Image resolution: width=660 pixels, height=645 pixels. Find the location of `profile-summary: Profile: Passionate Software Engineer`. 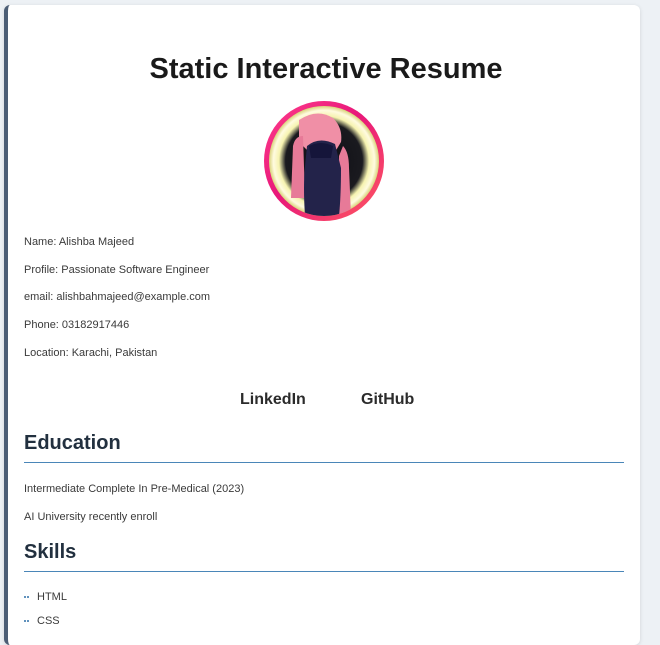

profile-summary: Profile: Passionate Software Engineer is located at coordinates (117, 270).